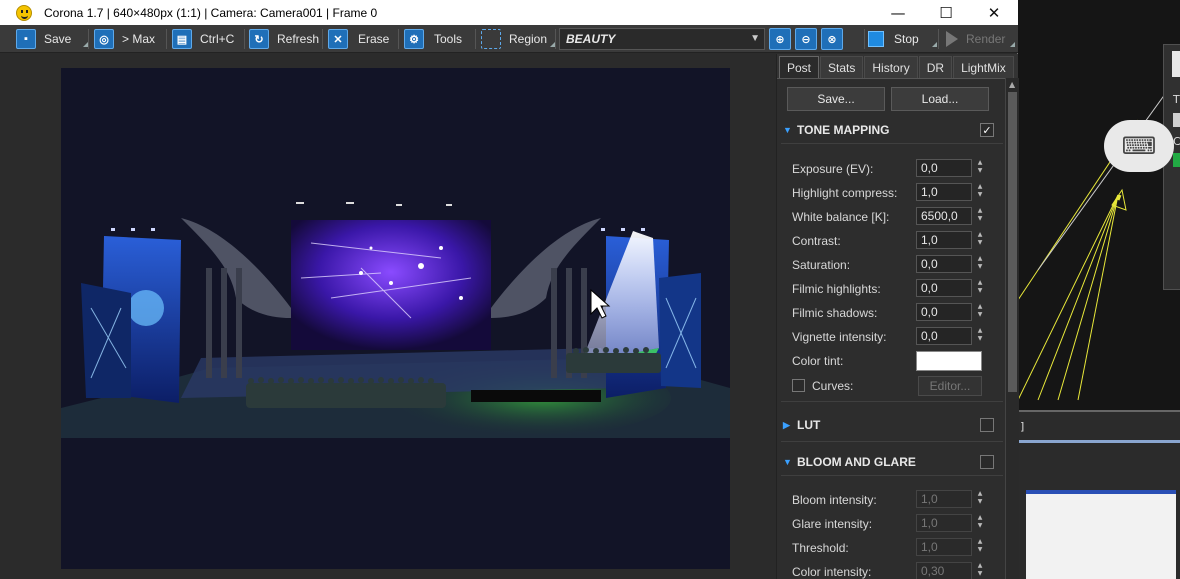 This screenshot has height=579, width=1180. What do you see at coordinates (298, 39) in the screenshot?
I see `refresh-label: Refresh` at bounding box center [298, 39].